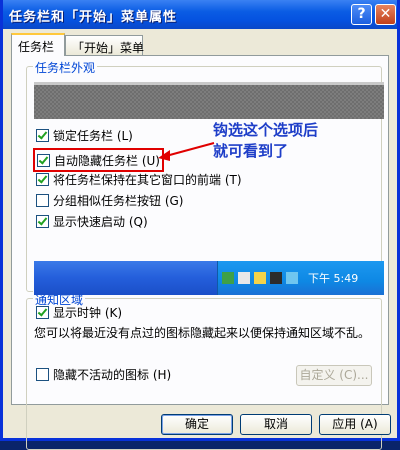 The height and width of the screenshot is (450, 400). Describe the element at coordinates (197, 424) in the screenshot. I see `ok-button: 确定` at that location.